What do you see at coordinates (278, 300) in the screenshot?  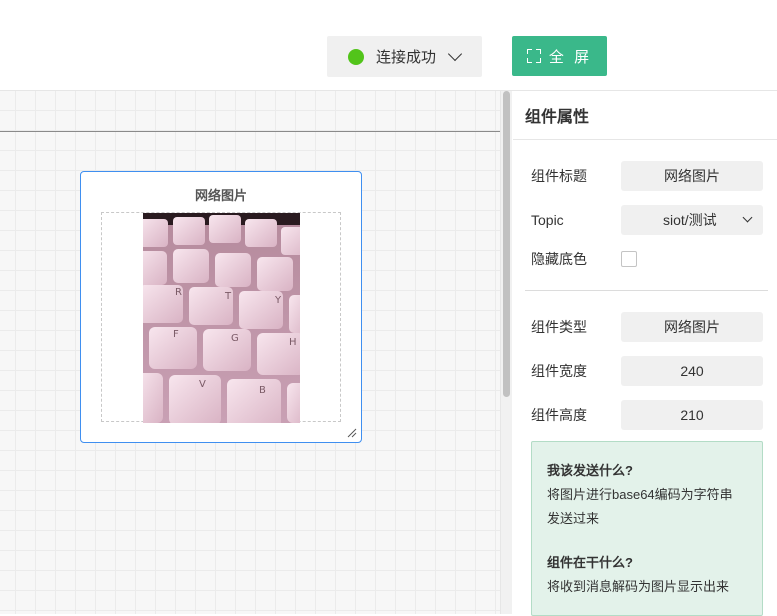 I see `svg-text: Y` at bounding box center [278, 300].